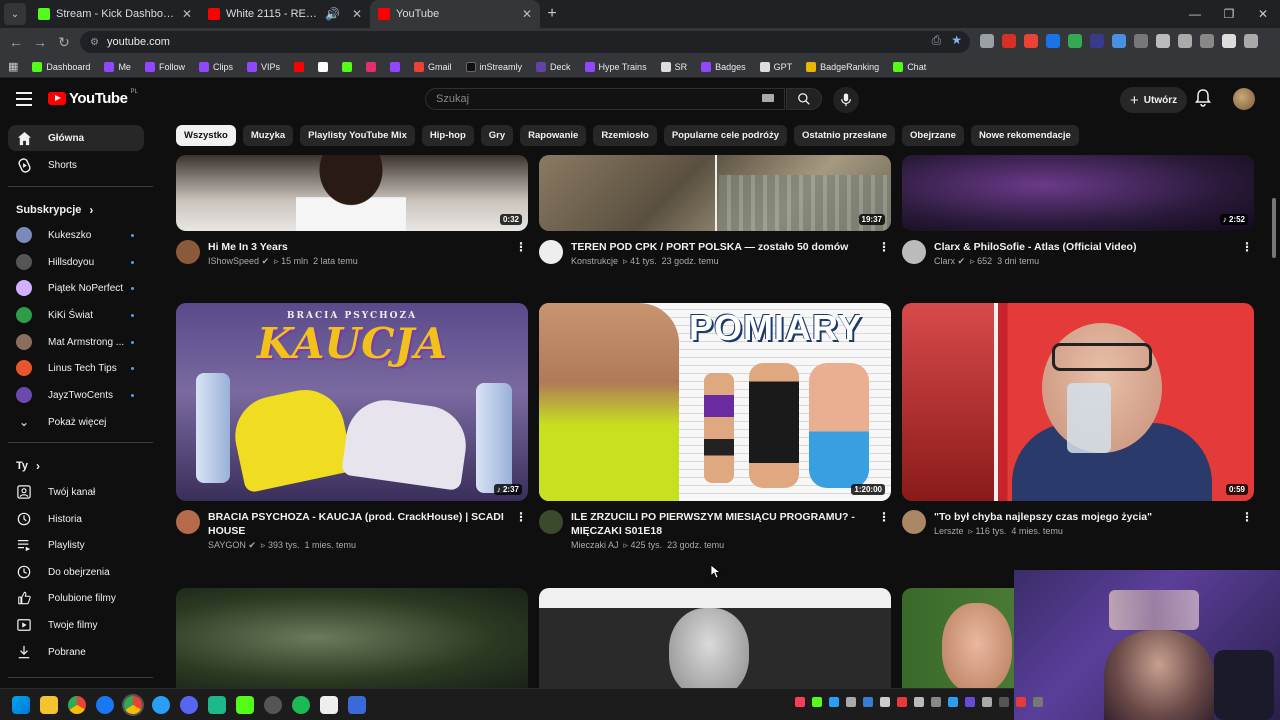 The width and height of the screenshot is (1280, 720). Describe the element at coordinates (189, 704) in the screenshot. I see `discord-icon` at that location.